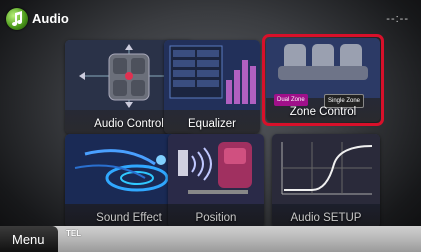 This screenshot has width=421, height=252. I want to click on position-button: Position, so click(216, 181).